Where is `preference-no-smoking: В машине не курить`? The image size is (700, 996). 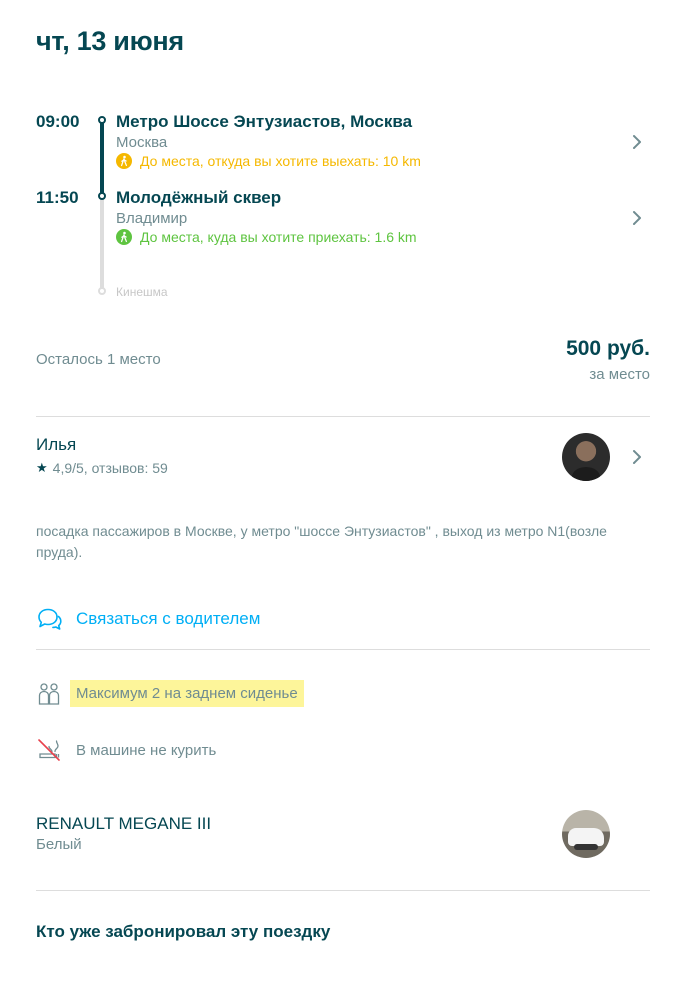 preference-no-smoking: В машине не курить is located at coordinates (126, 750).